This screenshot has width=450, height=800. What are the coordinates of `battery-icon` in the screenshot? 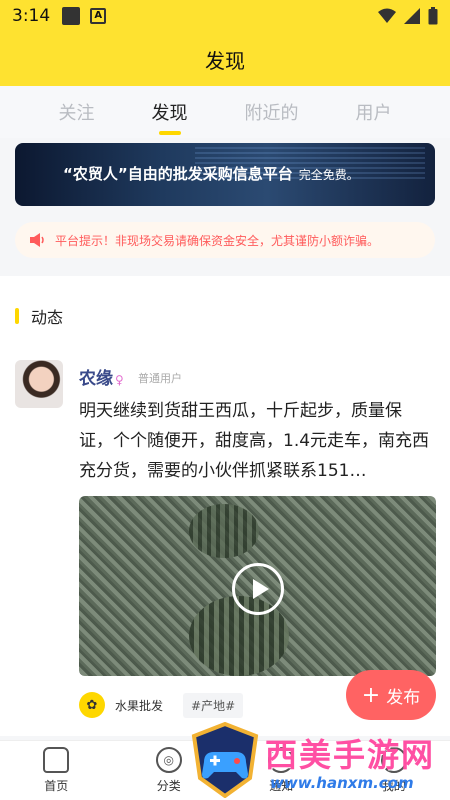 It's located at (433, 16).